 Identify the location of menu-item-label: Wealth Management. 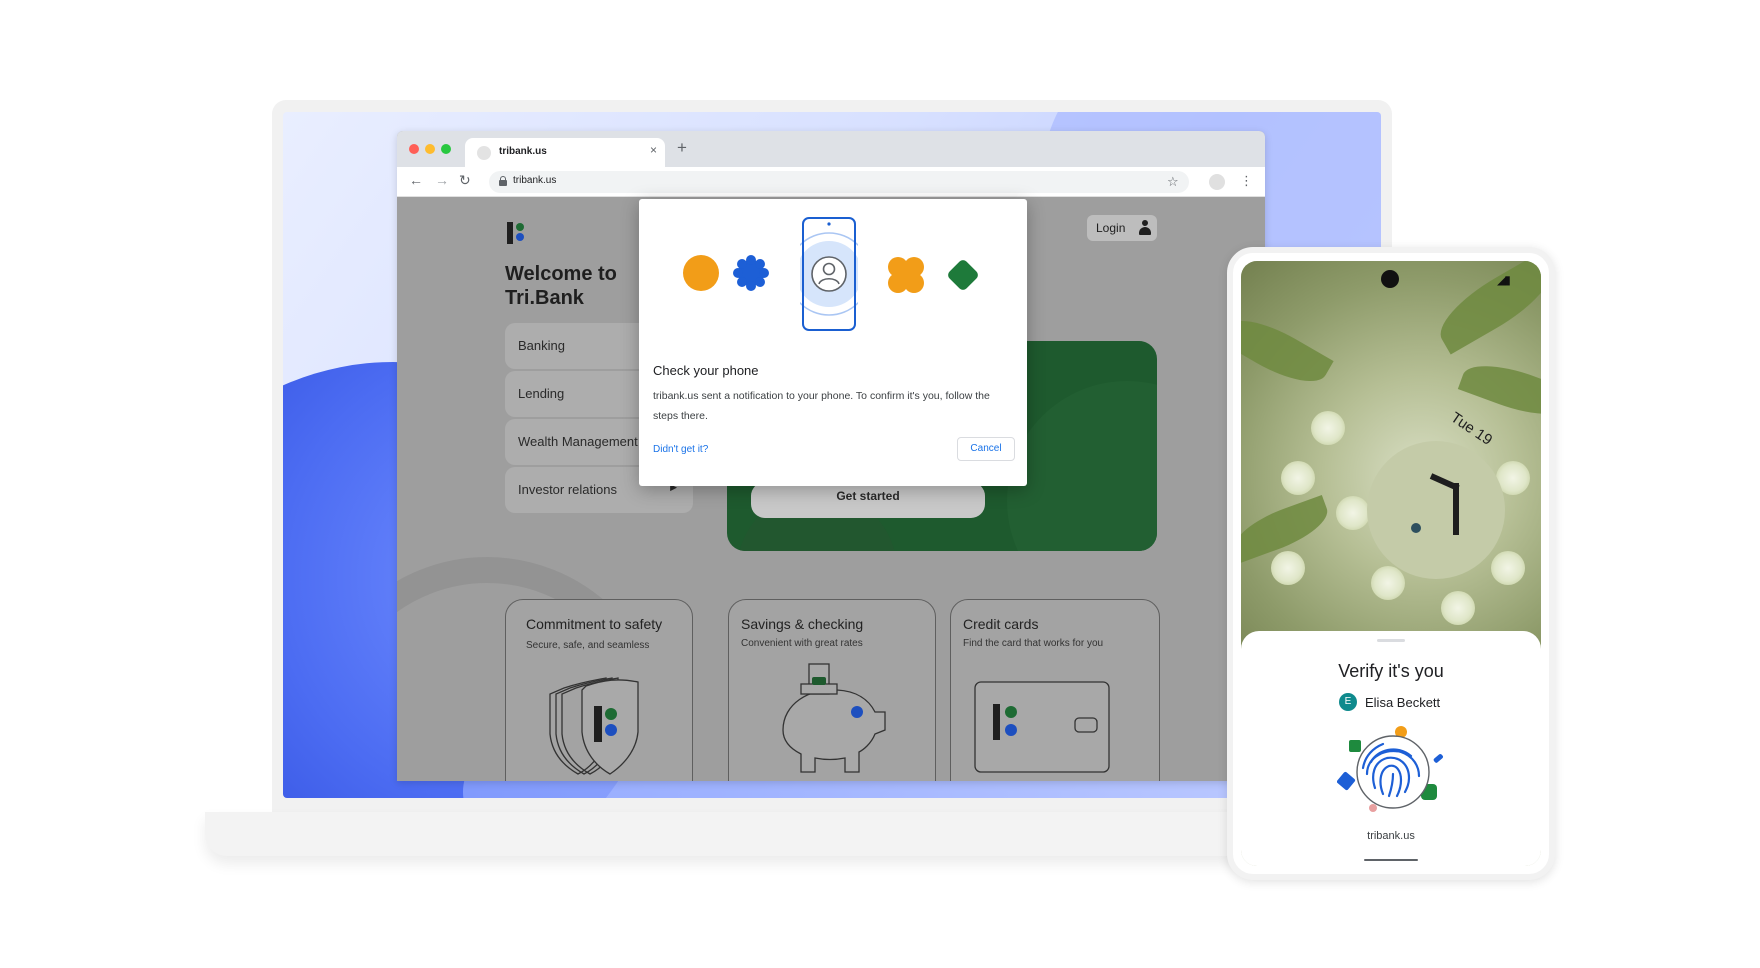
(578, 441).